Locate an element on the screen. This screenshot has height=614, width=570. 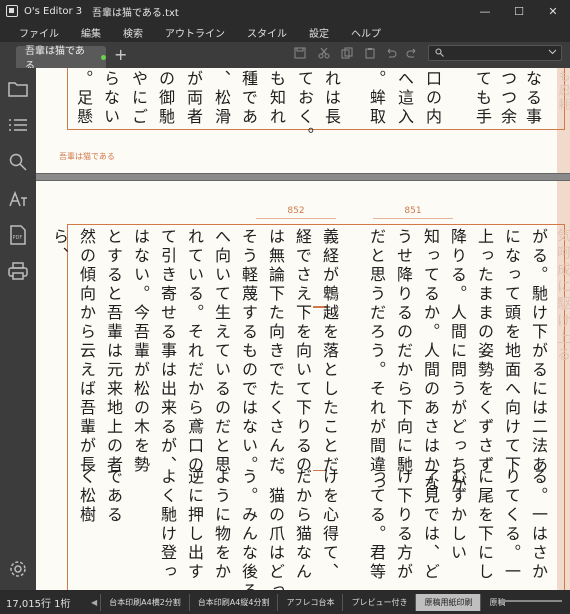
text-column: 降りる。人間に問うがどっちが is located at coordinates (457, 361).